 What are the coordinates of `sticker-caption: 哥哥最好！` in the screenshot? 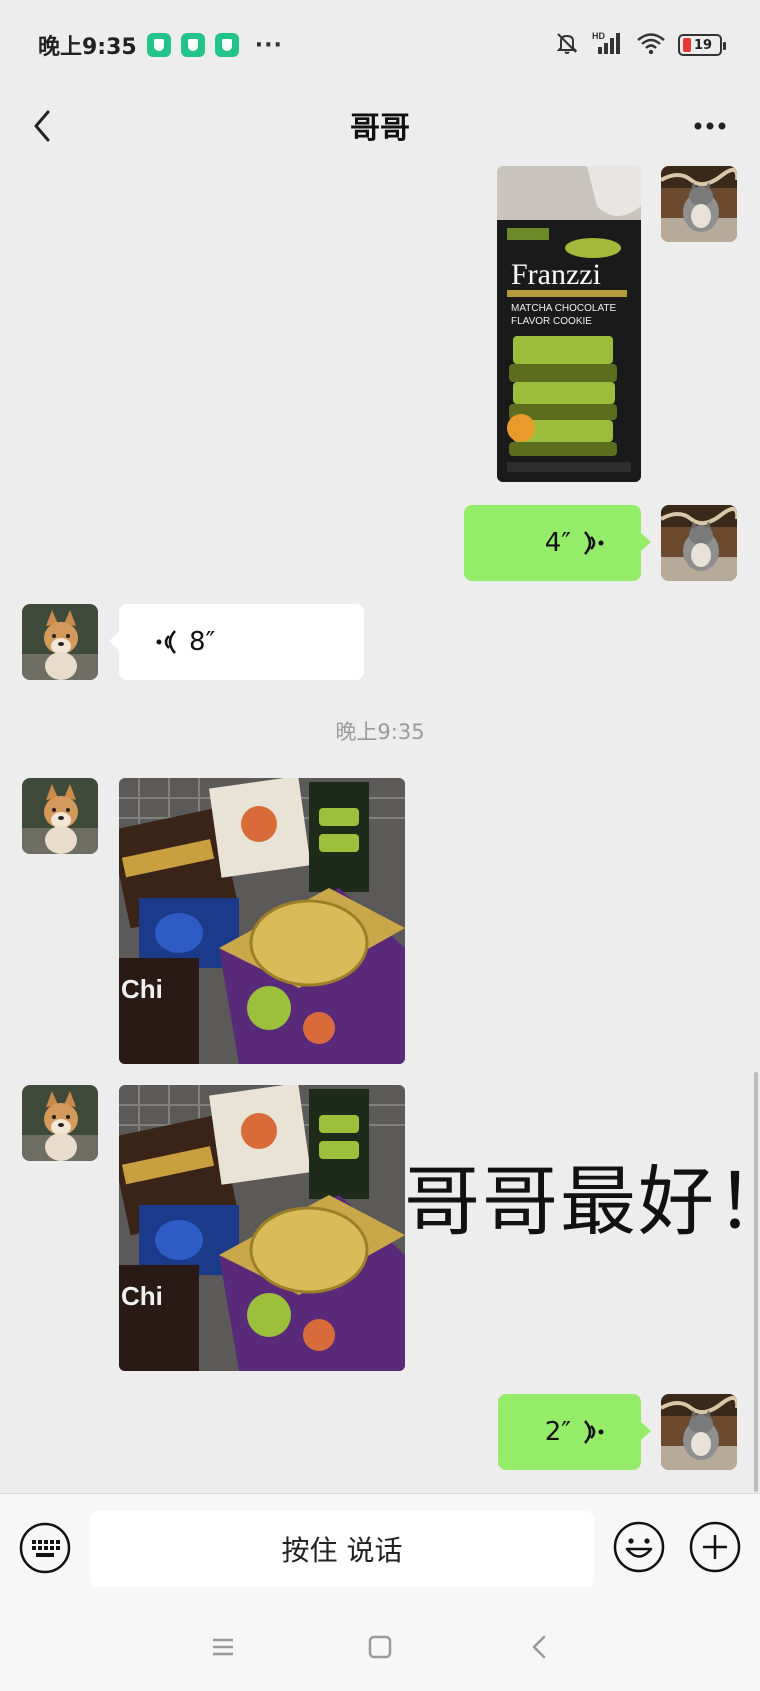 It's located at (582, 1201).